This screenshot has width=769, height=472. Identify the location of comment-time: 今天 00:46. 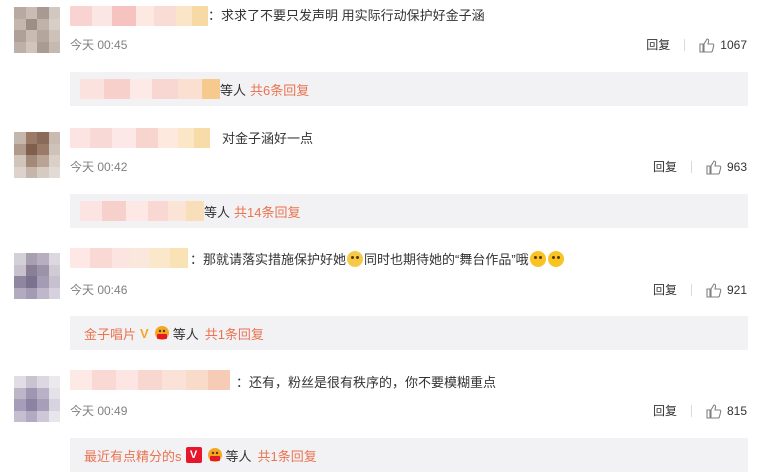
(99, 290).